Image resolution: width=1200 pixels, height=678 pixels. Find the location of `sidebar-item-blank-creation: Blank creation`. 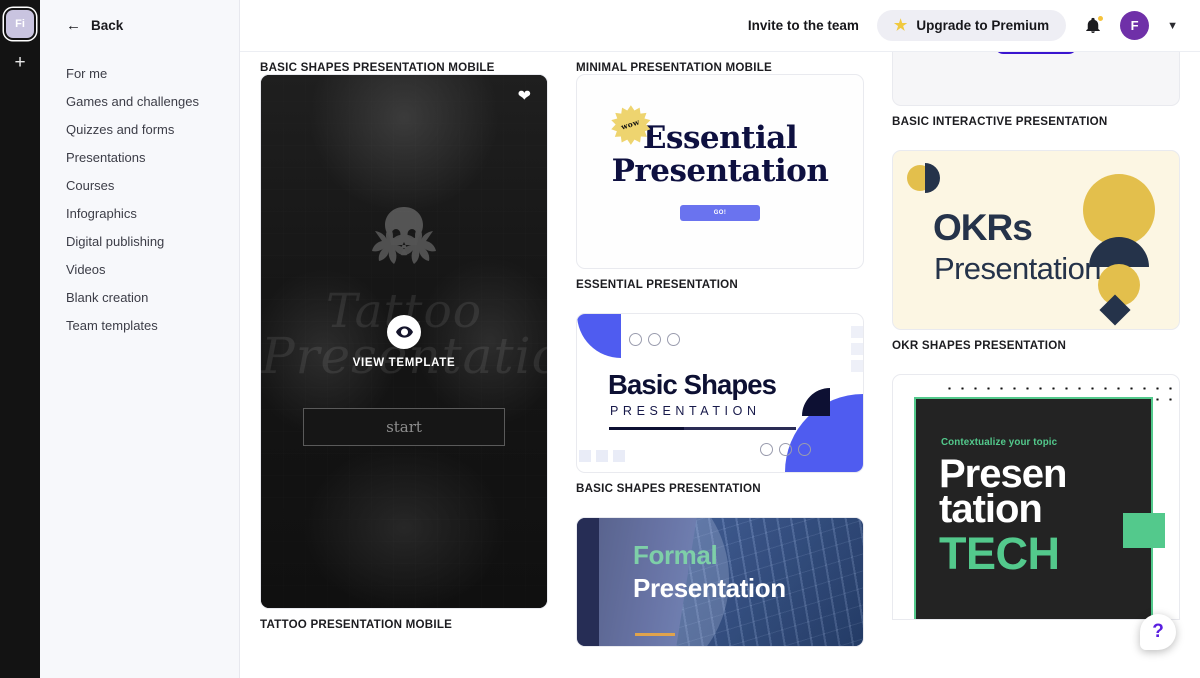

sidebar-item-blank-creation: Blank creation is located at coordinates (139, 297).